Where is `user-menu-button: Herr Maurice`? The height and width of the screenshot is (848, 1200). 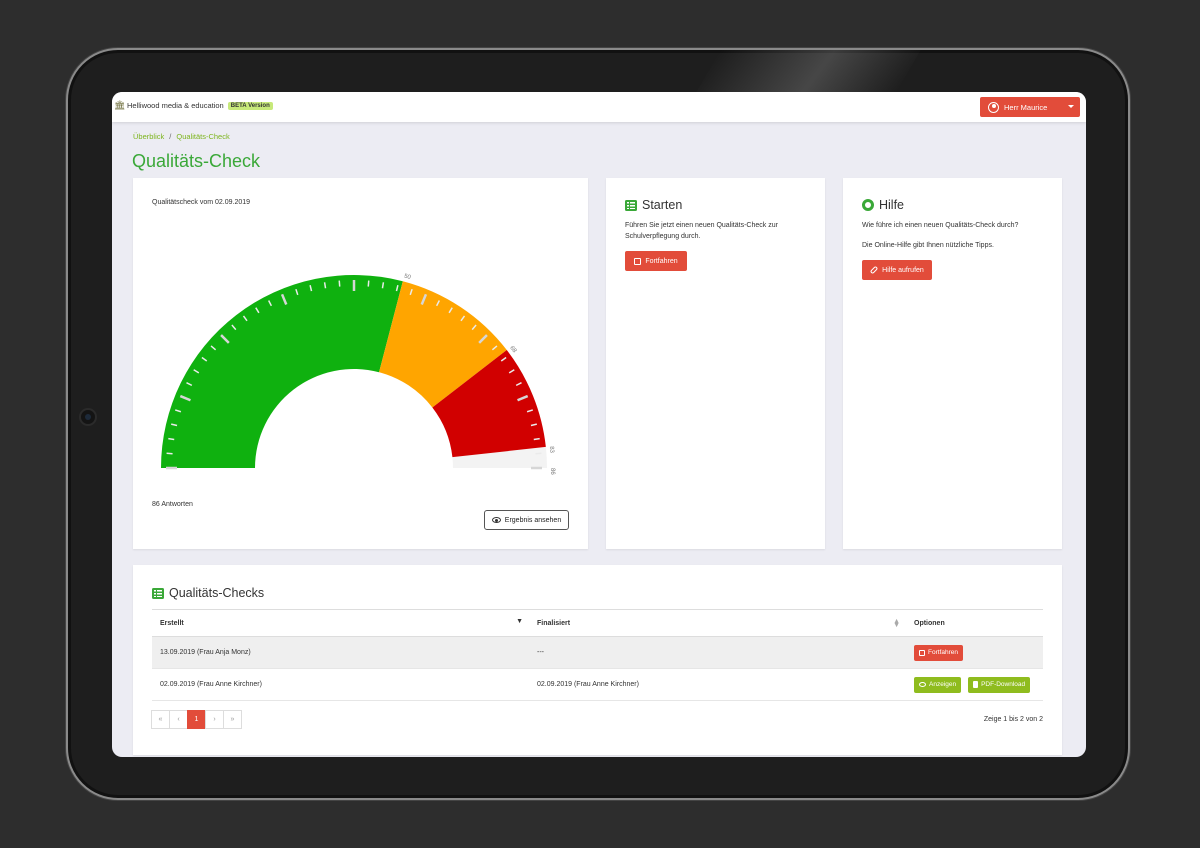
user-menu-button: Herr Maurice is located at coordinates (1030, 107).